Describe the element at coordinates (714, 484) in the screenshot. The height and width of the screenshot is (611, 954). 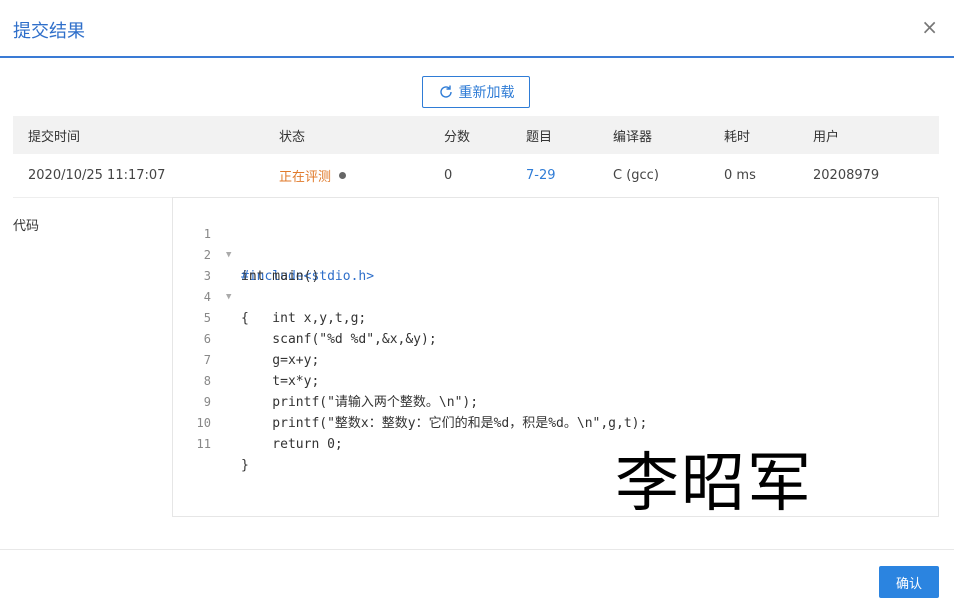
I see `handwritten-name: 李昭军` at that location.